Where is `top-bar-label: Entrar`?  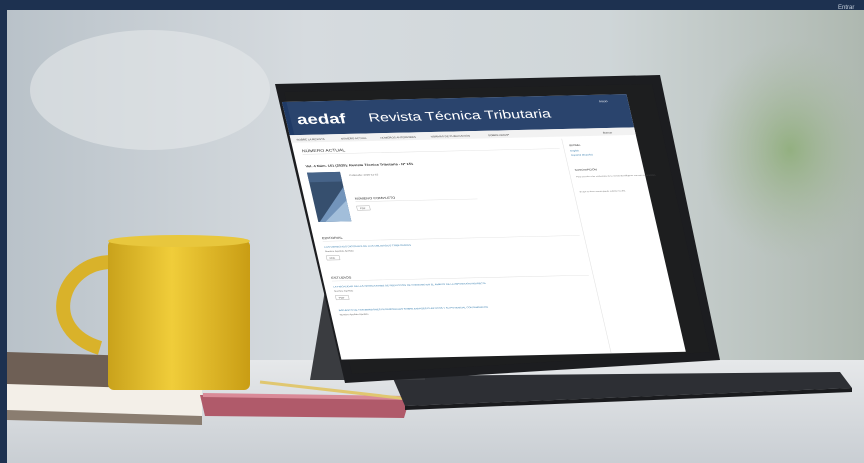 top-bar-label: Entrar is located at coordinates (846, 8).